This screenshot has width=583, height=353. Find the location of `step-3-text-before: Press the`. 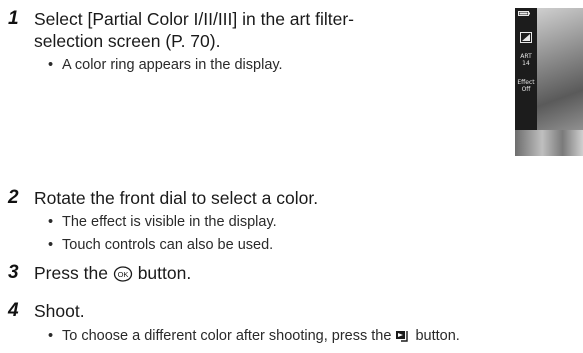

step-3-text-before: Press the is located at coordinates (71, 273).